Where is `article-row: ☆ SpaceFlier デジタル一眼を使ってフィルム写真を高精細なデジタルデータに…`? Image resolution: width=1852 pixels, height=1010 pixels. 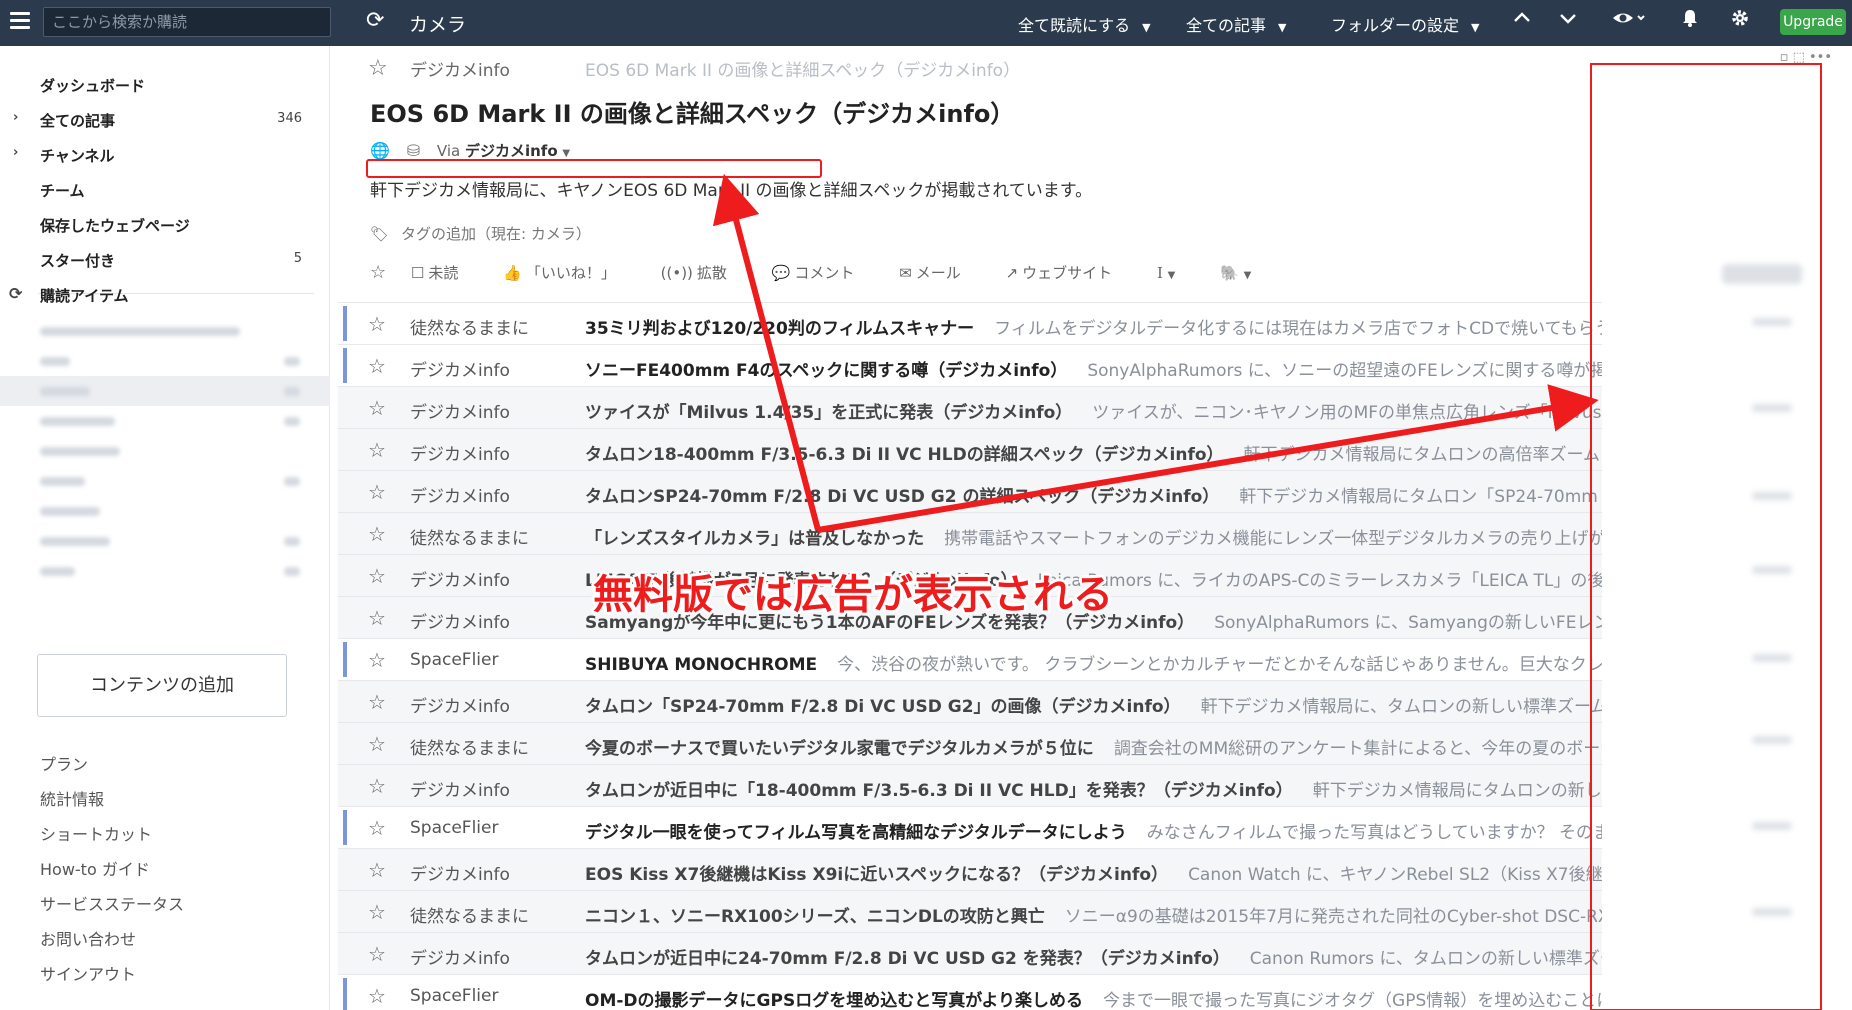
article-row: ☆ SpaceFlier デジタル一眼を使ってフィルム写真を高精細なデジタルデータに… is located at coordinates (970, 827).